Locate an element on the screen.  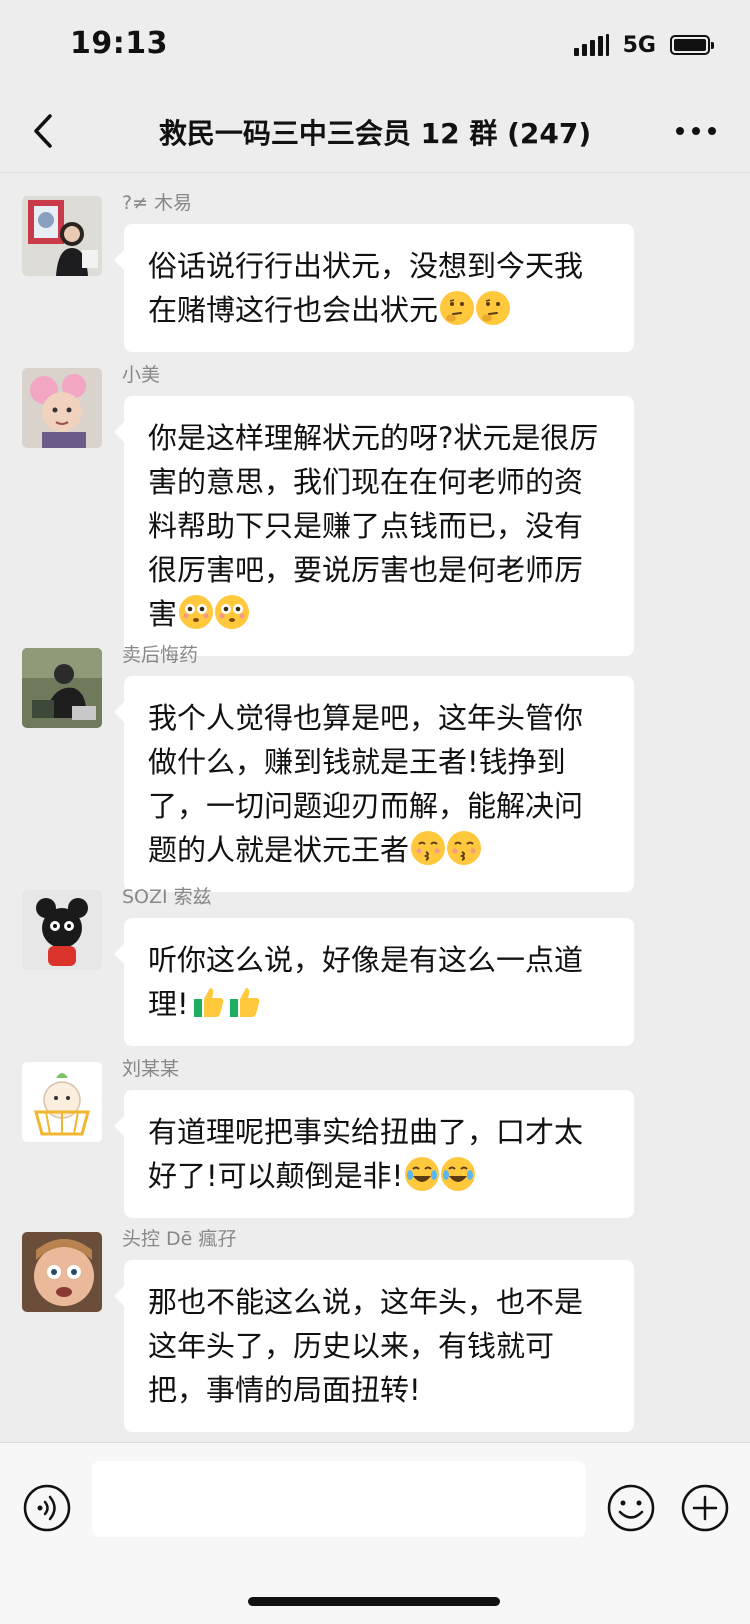
status-bar: 19:13 5G is located at coordinates (375, 45).